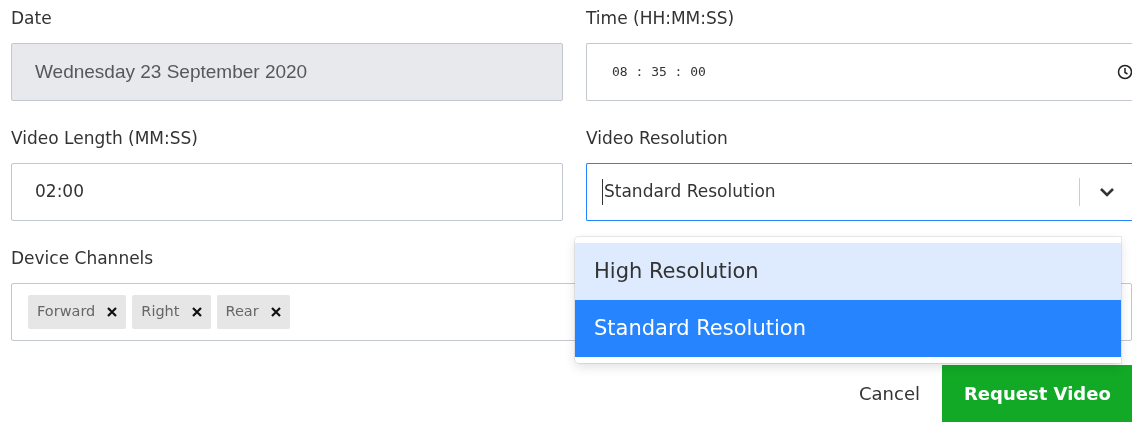 Image resolution: width=1132 pixels, height=423 pixels. I want to click on input-field: 08 : 35 : 00, so click(859, 72).